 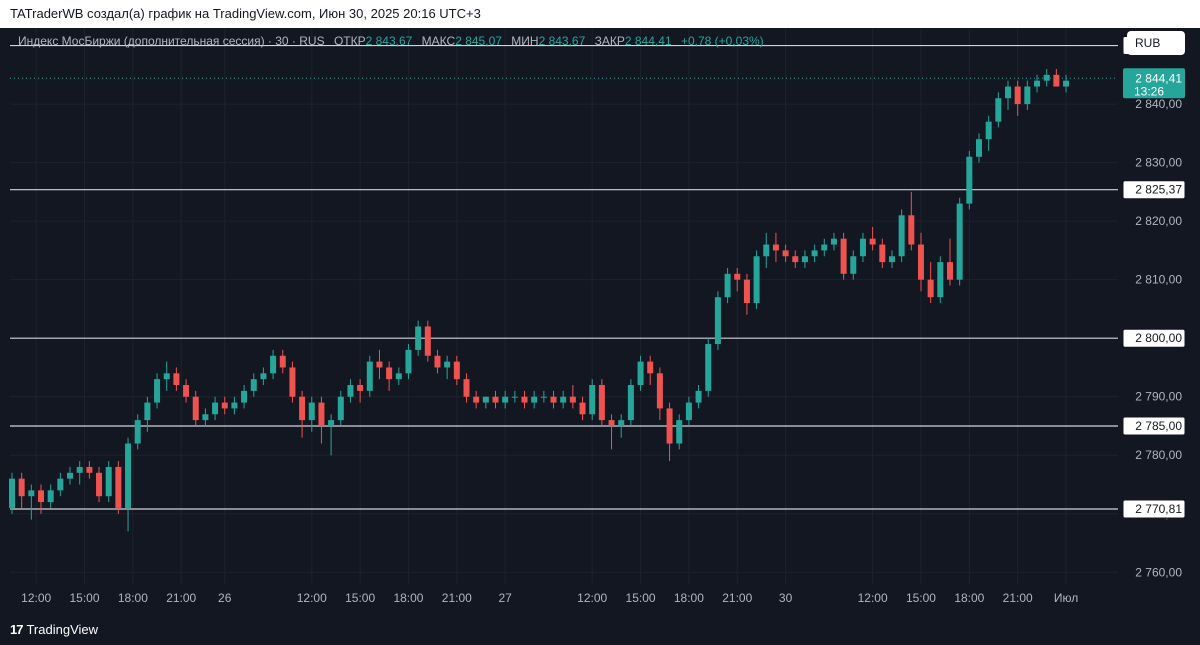 What do you see at coordinates (478, 41) in the screenshot?
I see `high-value: 2 845,07` at bounding box center [478, 41].